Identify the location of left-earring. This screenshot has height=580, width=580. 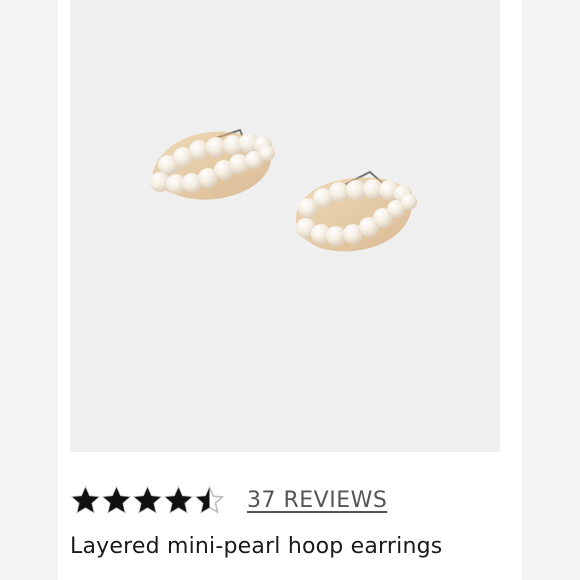
(212, 164).